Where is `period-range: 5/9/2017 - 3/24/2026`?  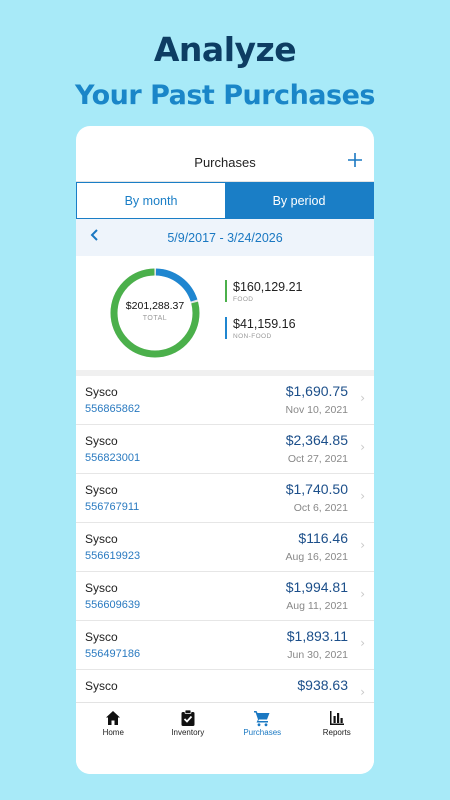
period-range: 5/9/2017 - 3/24/2026 is located at coordinates (225, 238).